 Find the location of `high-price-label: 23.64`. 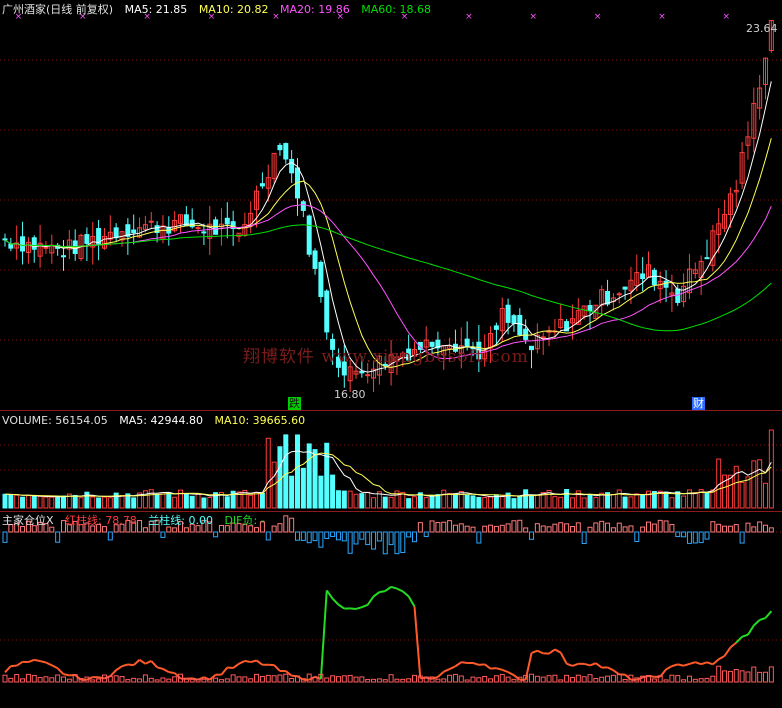

high-price-label: 23.64 is located at coordinates (762, 28).